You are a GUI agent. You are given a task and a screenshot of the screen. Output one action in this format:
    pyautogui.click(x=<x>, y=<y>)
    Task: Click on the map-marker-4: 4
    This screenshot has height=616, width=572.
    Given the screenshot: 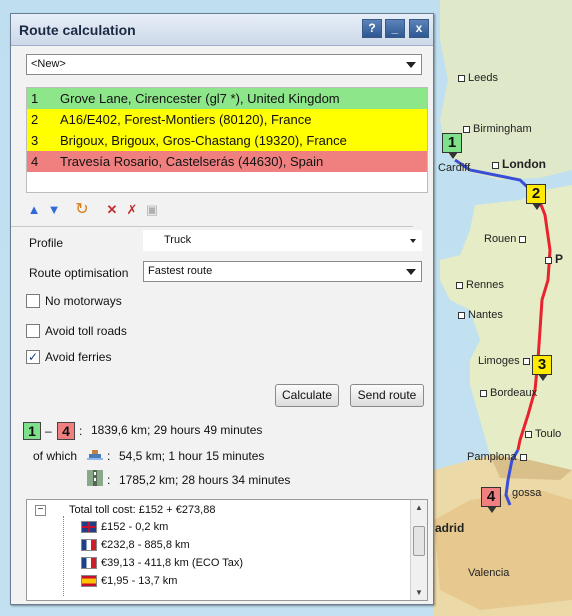 What is the action you would take?
    pyautogui.click(x=491, y=500)
    